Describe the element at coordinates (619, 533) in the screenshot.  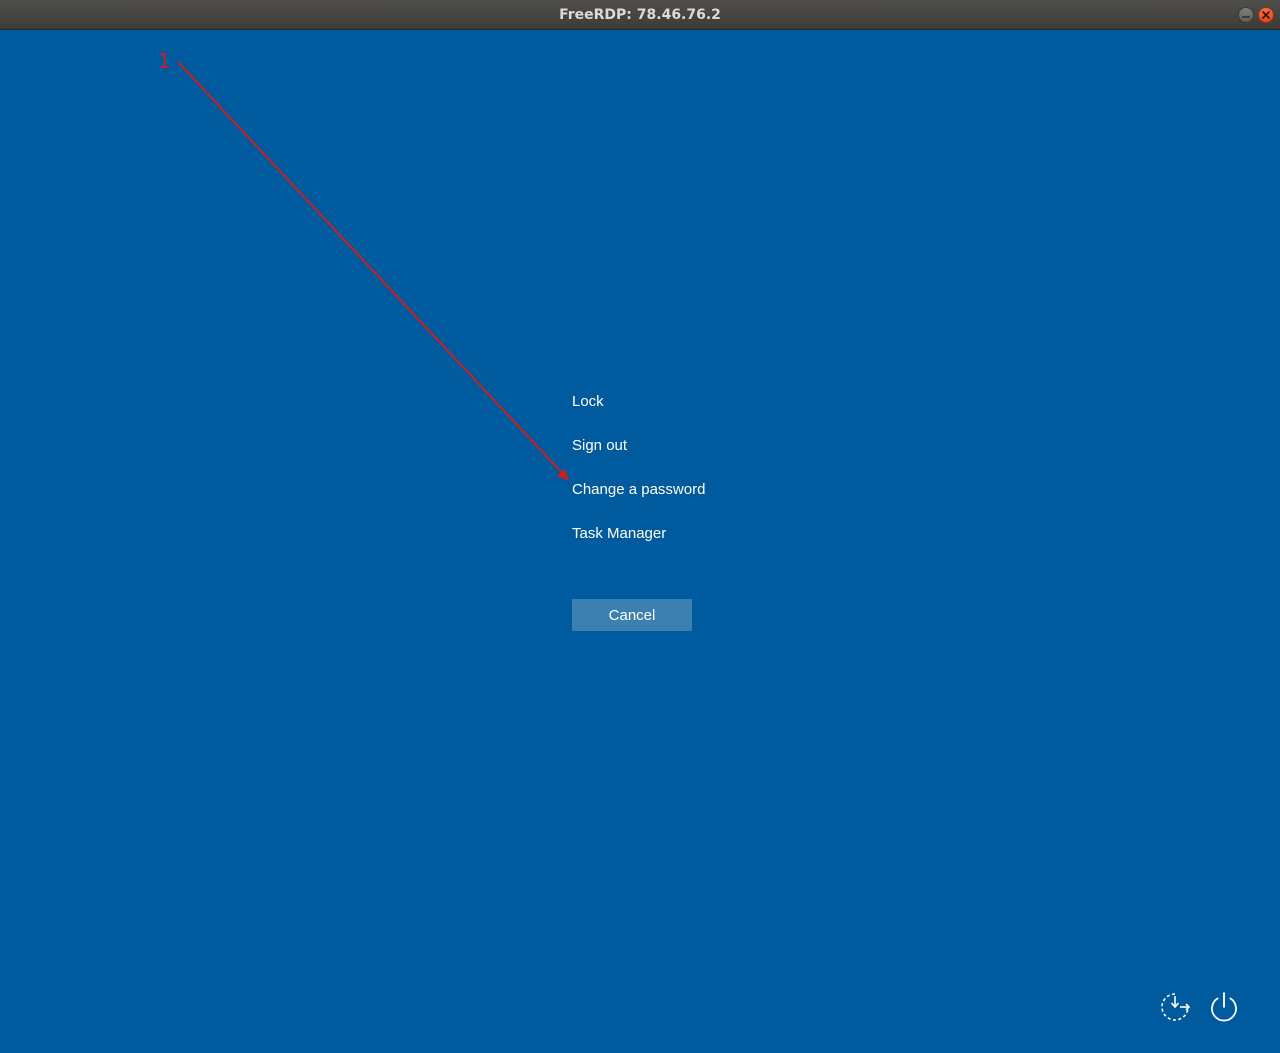
I see `task-manager-option: Task Manager` at that location.